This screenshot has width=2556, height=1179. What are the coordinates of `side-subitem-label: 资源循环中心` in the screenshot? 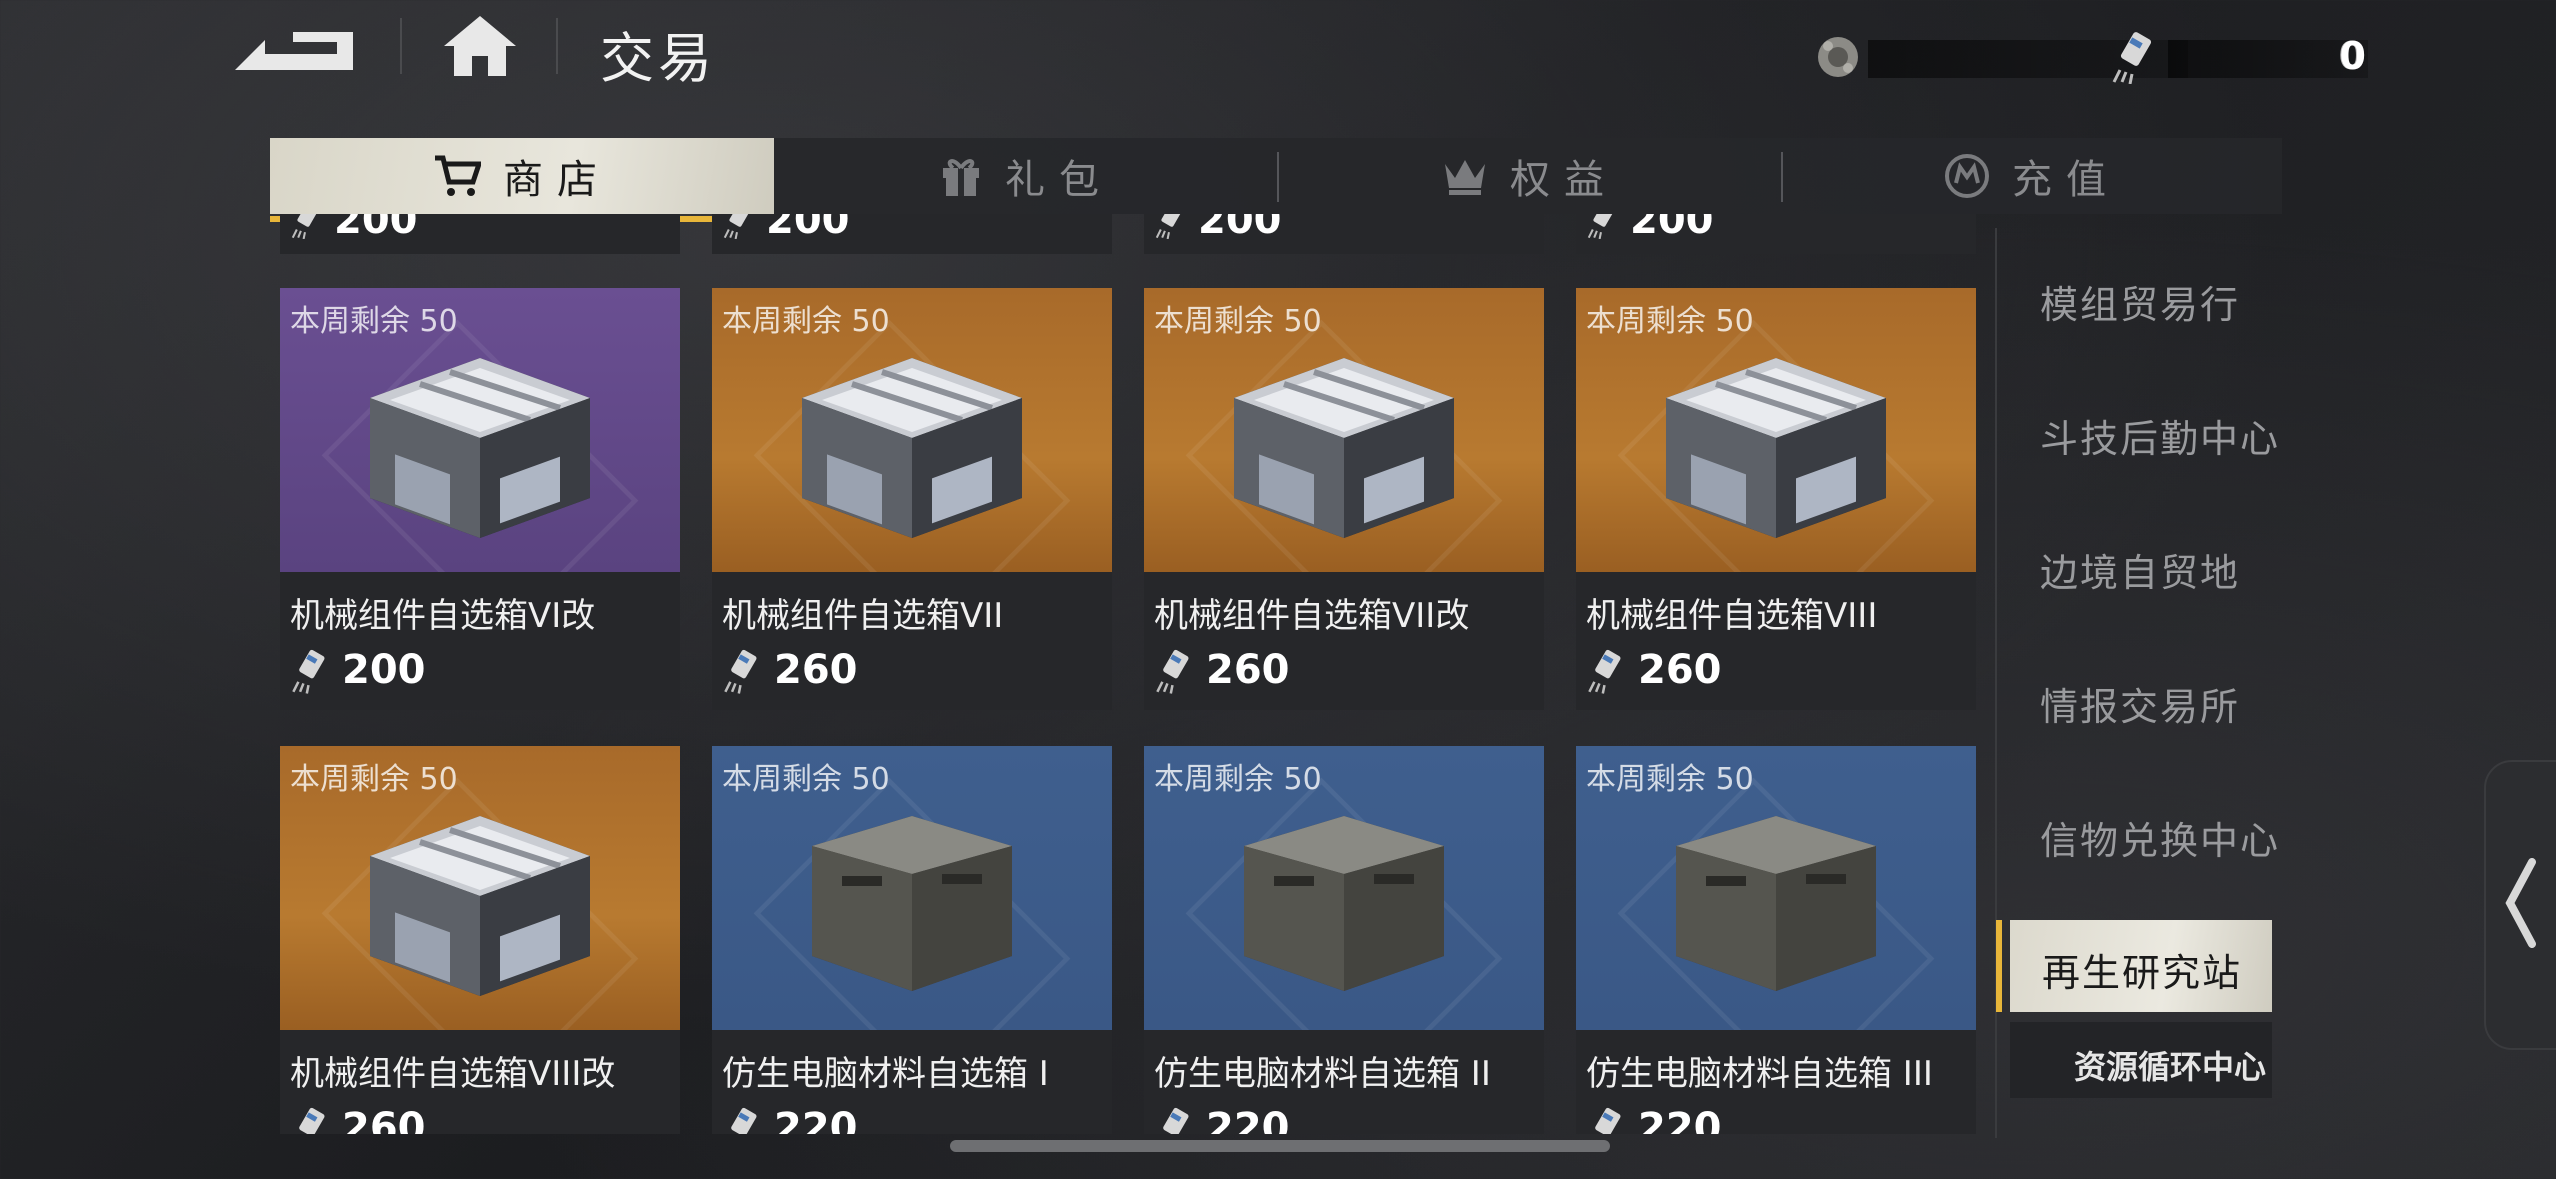 It's located at (2170, 1067).